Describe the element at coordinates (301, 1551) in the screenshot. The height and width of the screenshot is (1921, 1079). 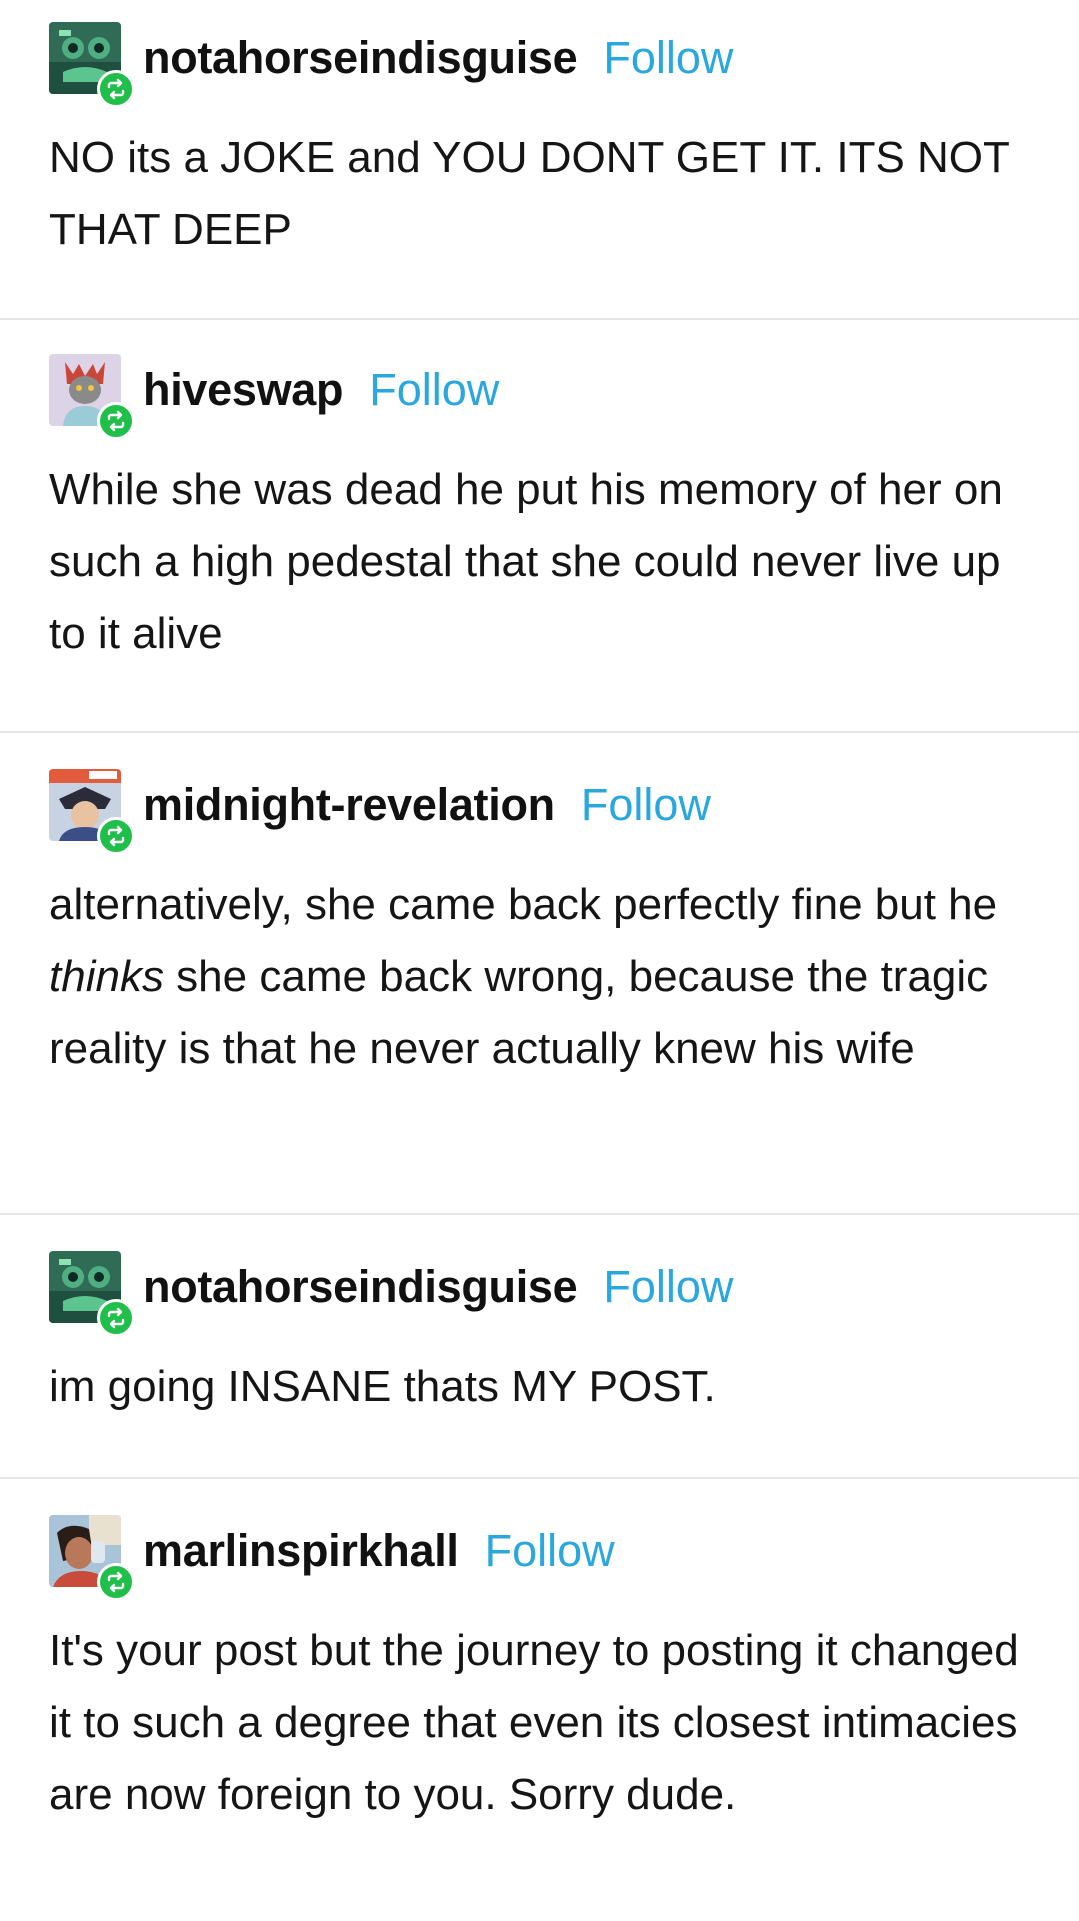
I see `username: marlinspirkhall` at that location.